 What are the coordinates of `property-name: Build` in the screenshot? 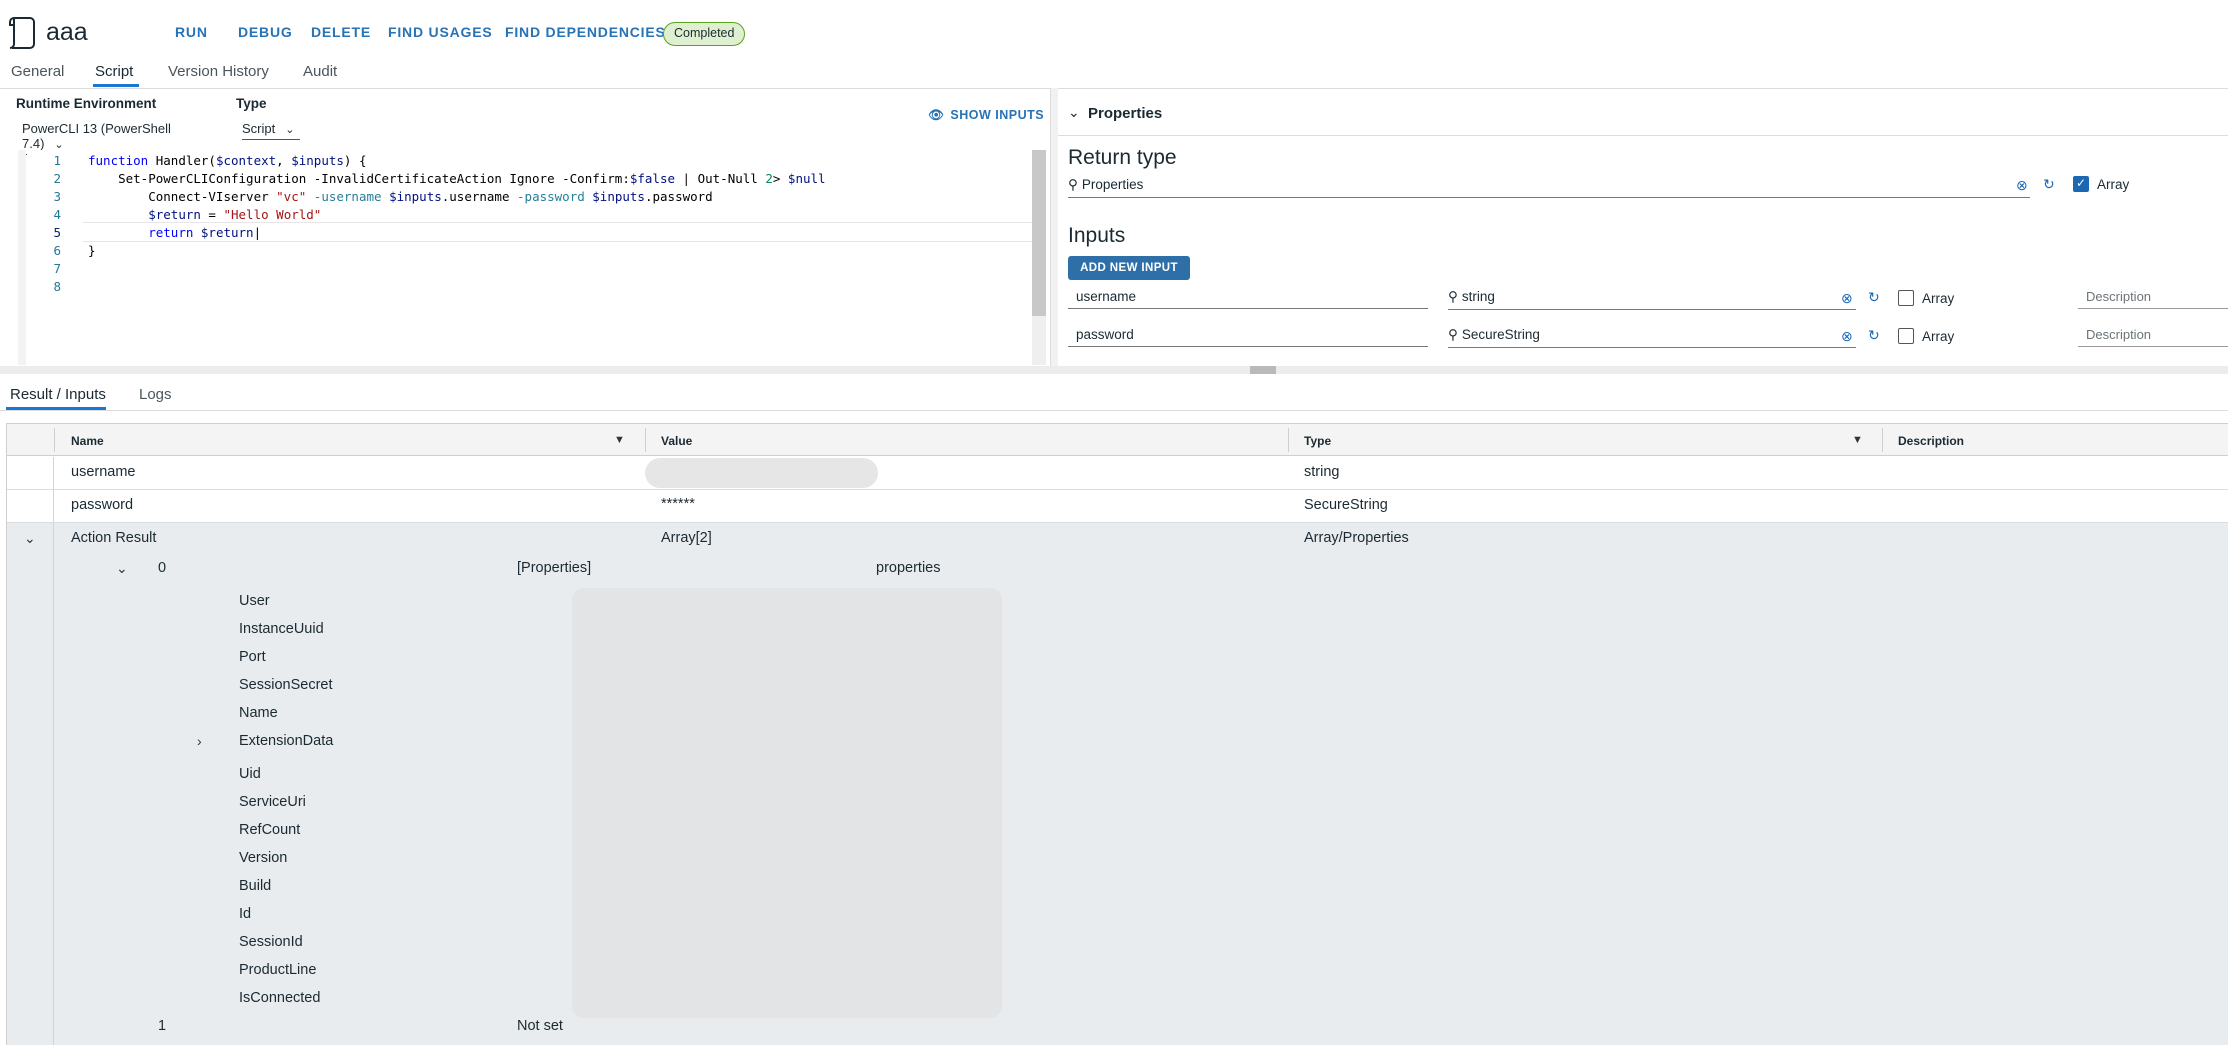 It's located at (255, 886).